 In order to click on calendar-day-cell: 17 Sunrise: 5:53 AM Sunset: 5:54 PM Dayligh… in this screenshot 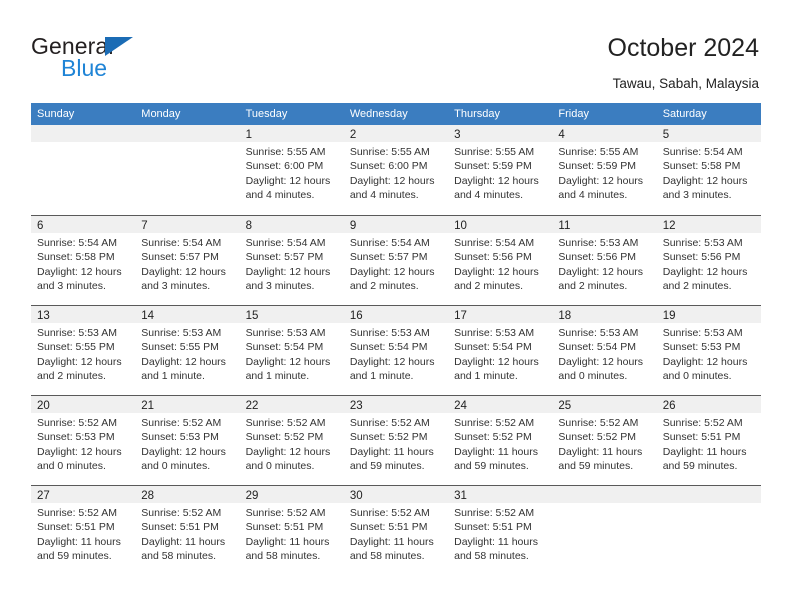, I will do `click(500, 350)`.